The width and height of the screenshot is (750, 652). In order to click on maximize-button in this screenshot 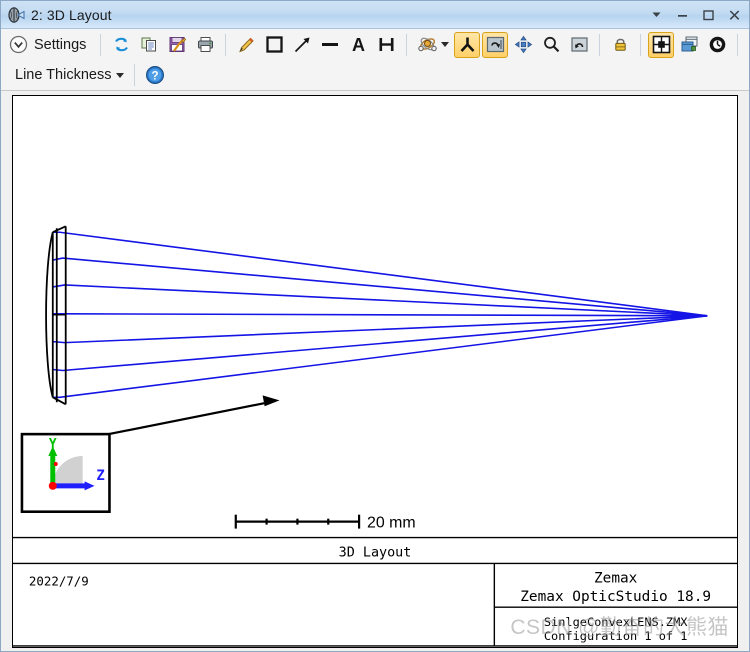, I will do `click(708, 15)`.